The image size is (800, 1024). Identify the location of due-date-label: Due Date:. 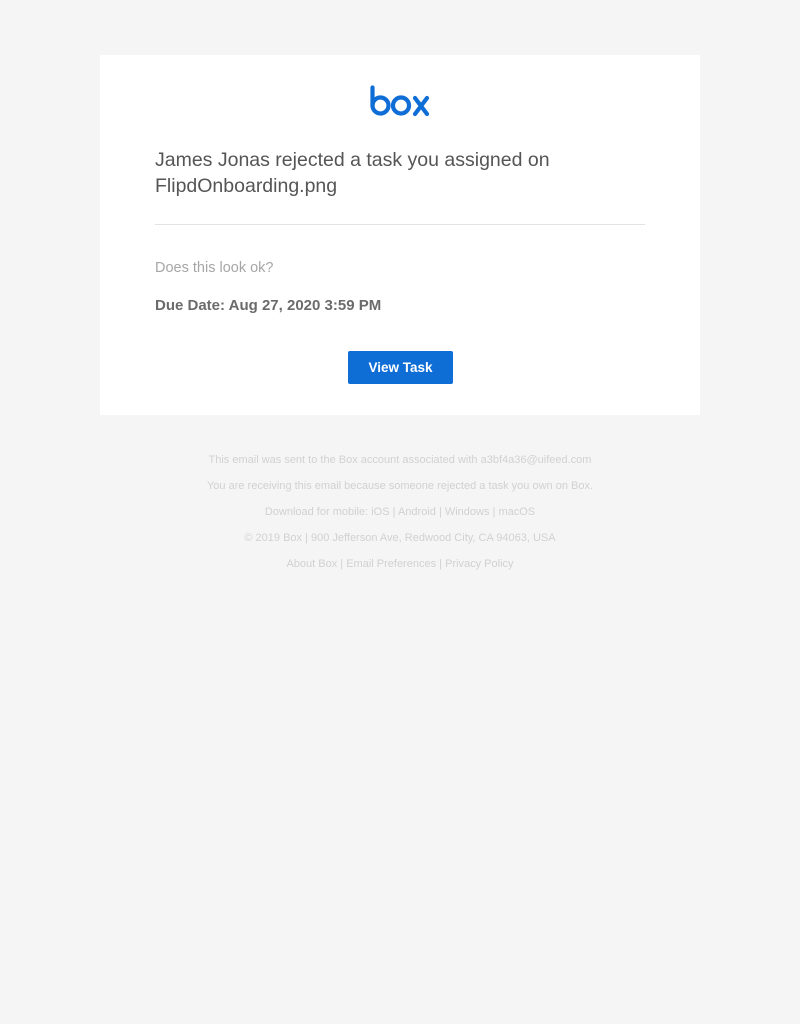
(190, 305).